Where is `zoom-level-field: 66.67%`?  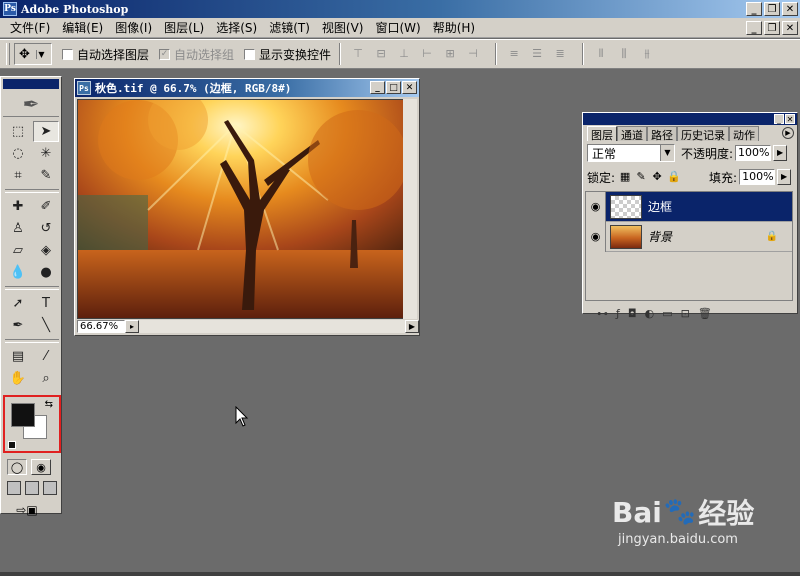 zoom-level-field: 66.67% is located at coordinates (101, 326).